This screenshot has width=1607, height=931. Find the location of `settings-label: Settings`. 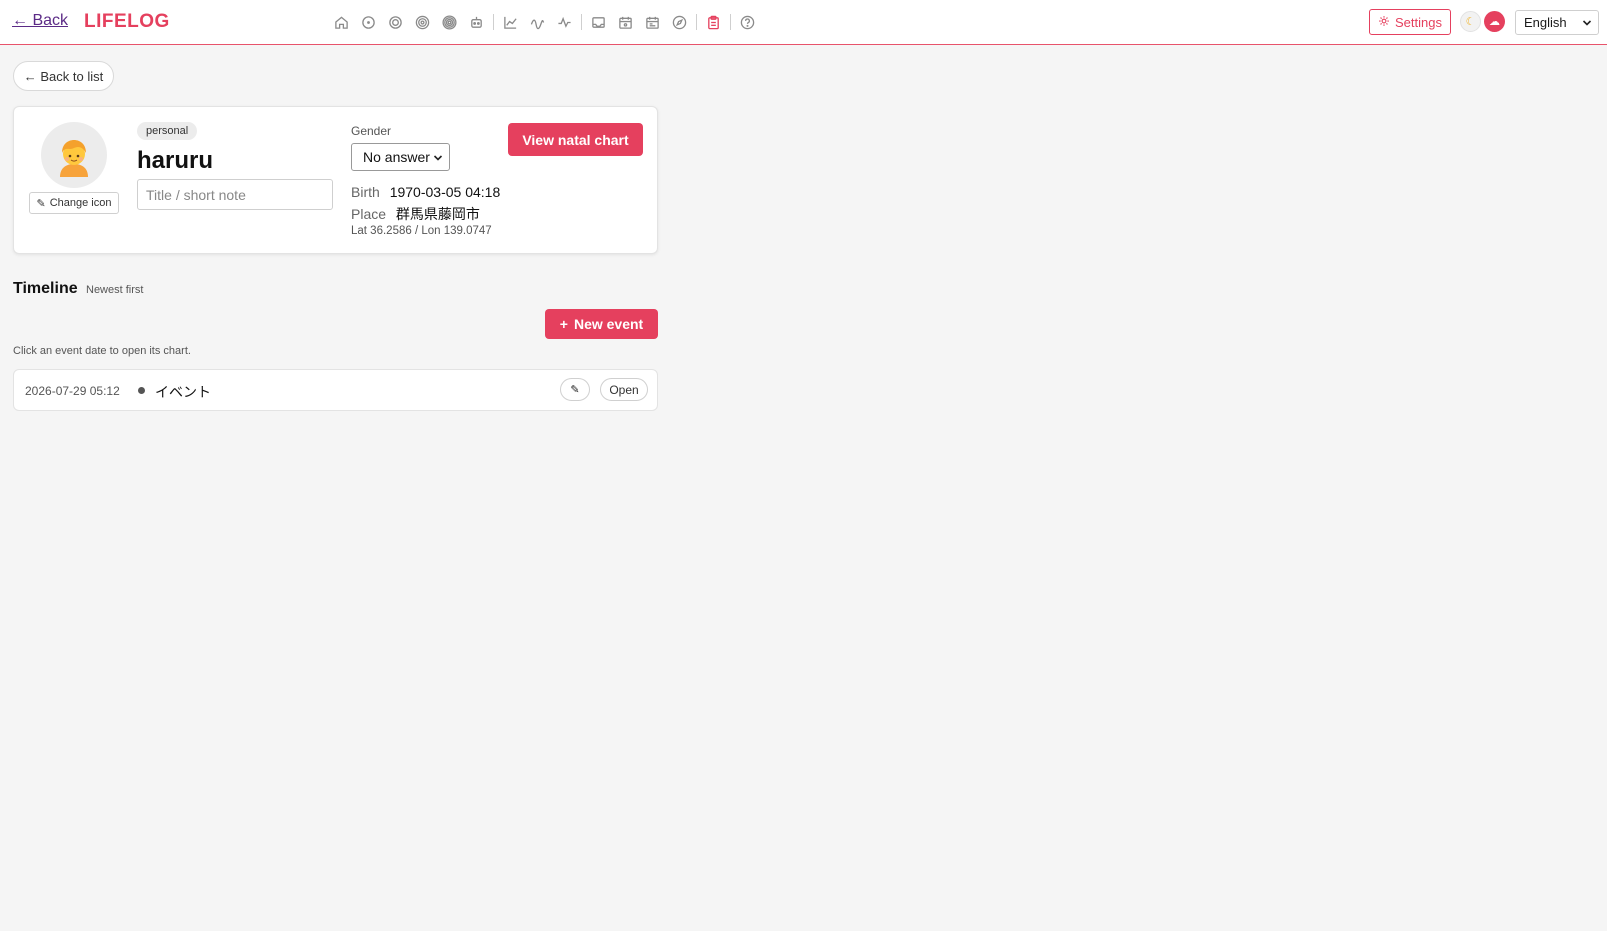

settings-label: Settings is located at coordinates (1418, 22).